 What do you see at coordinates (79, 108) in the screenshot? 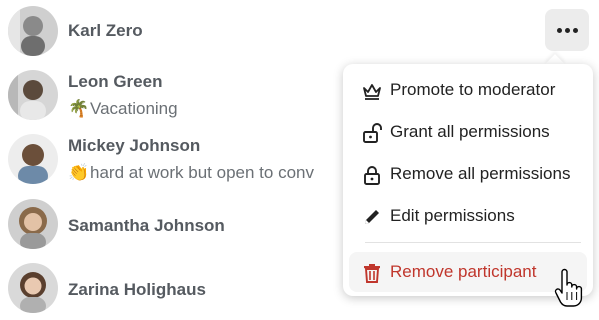
I see `palm-tree-icon: 🌴` at bounding box center [79, 108].